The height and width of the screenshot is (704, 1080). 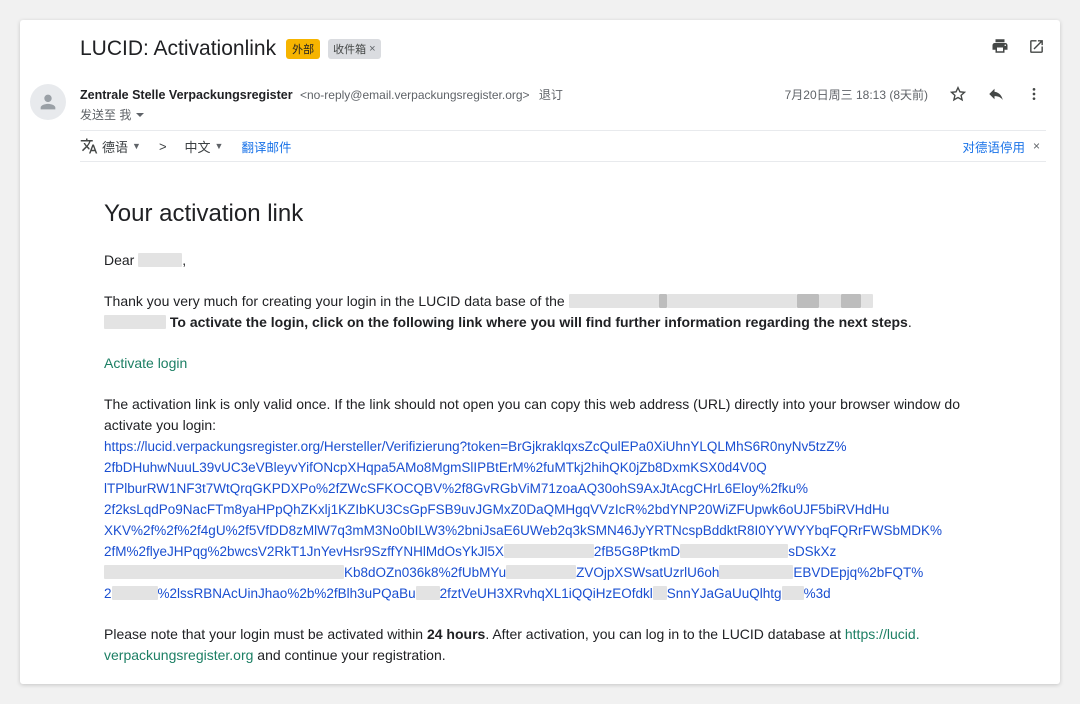 I want to click on message-meta: 7月20日周三 18:13 (8天前), so click(x=915, y=94).